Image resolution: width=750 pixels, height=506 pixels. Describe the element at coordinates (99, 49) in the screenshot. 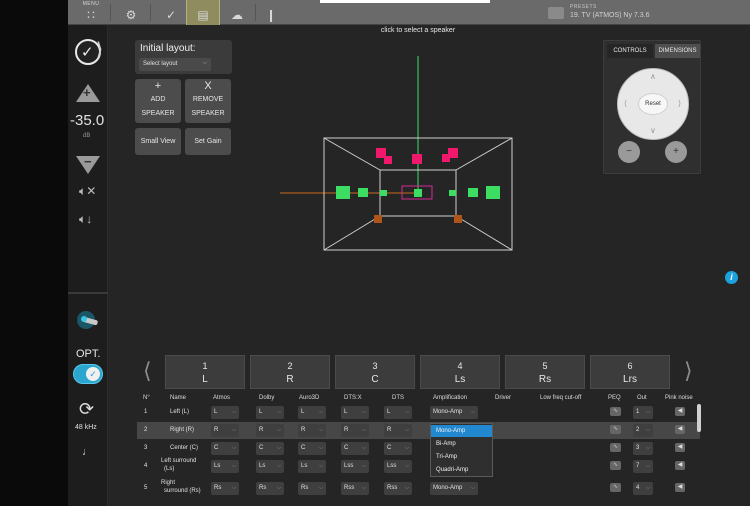

I see `chevron-right-icon: ⟩` at that location.